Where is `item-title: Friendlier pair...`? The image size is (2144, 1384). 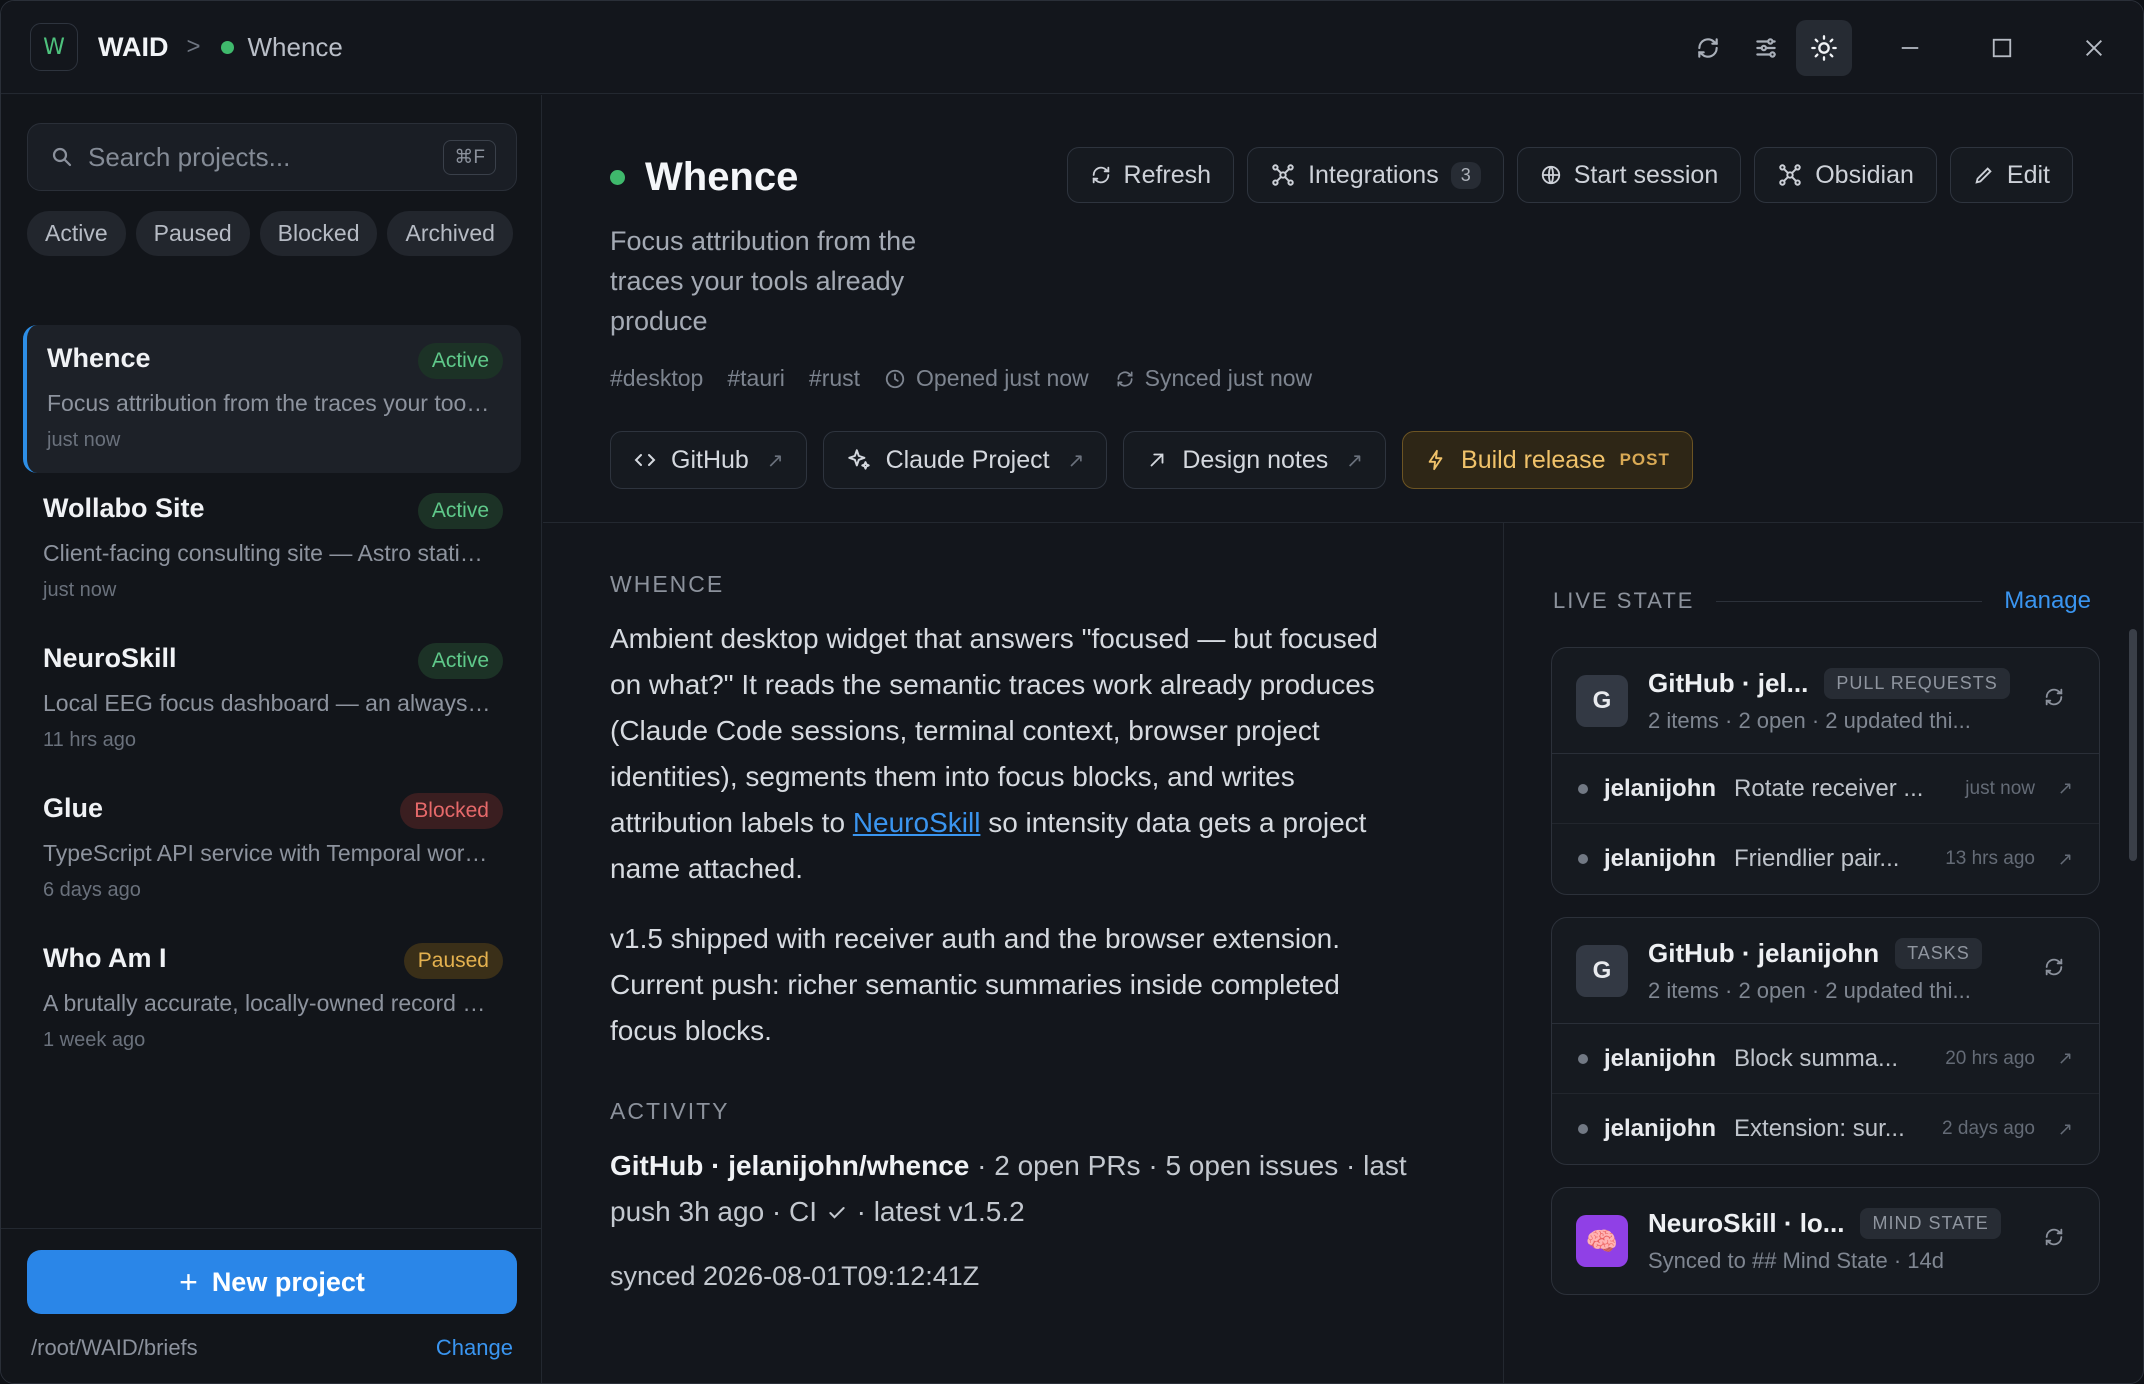 item-title: Friendlier pair... is located at coordinates (1817, 858).